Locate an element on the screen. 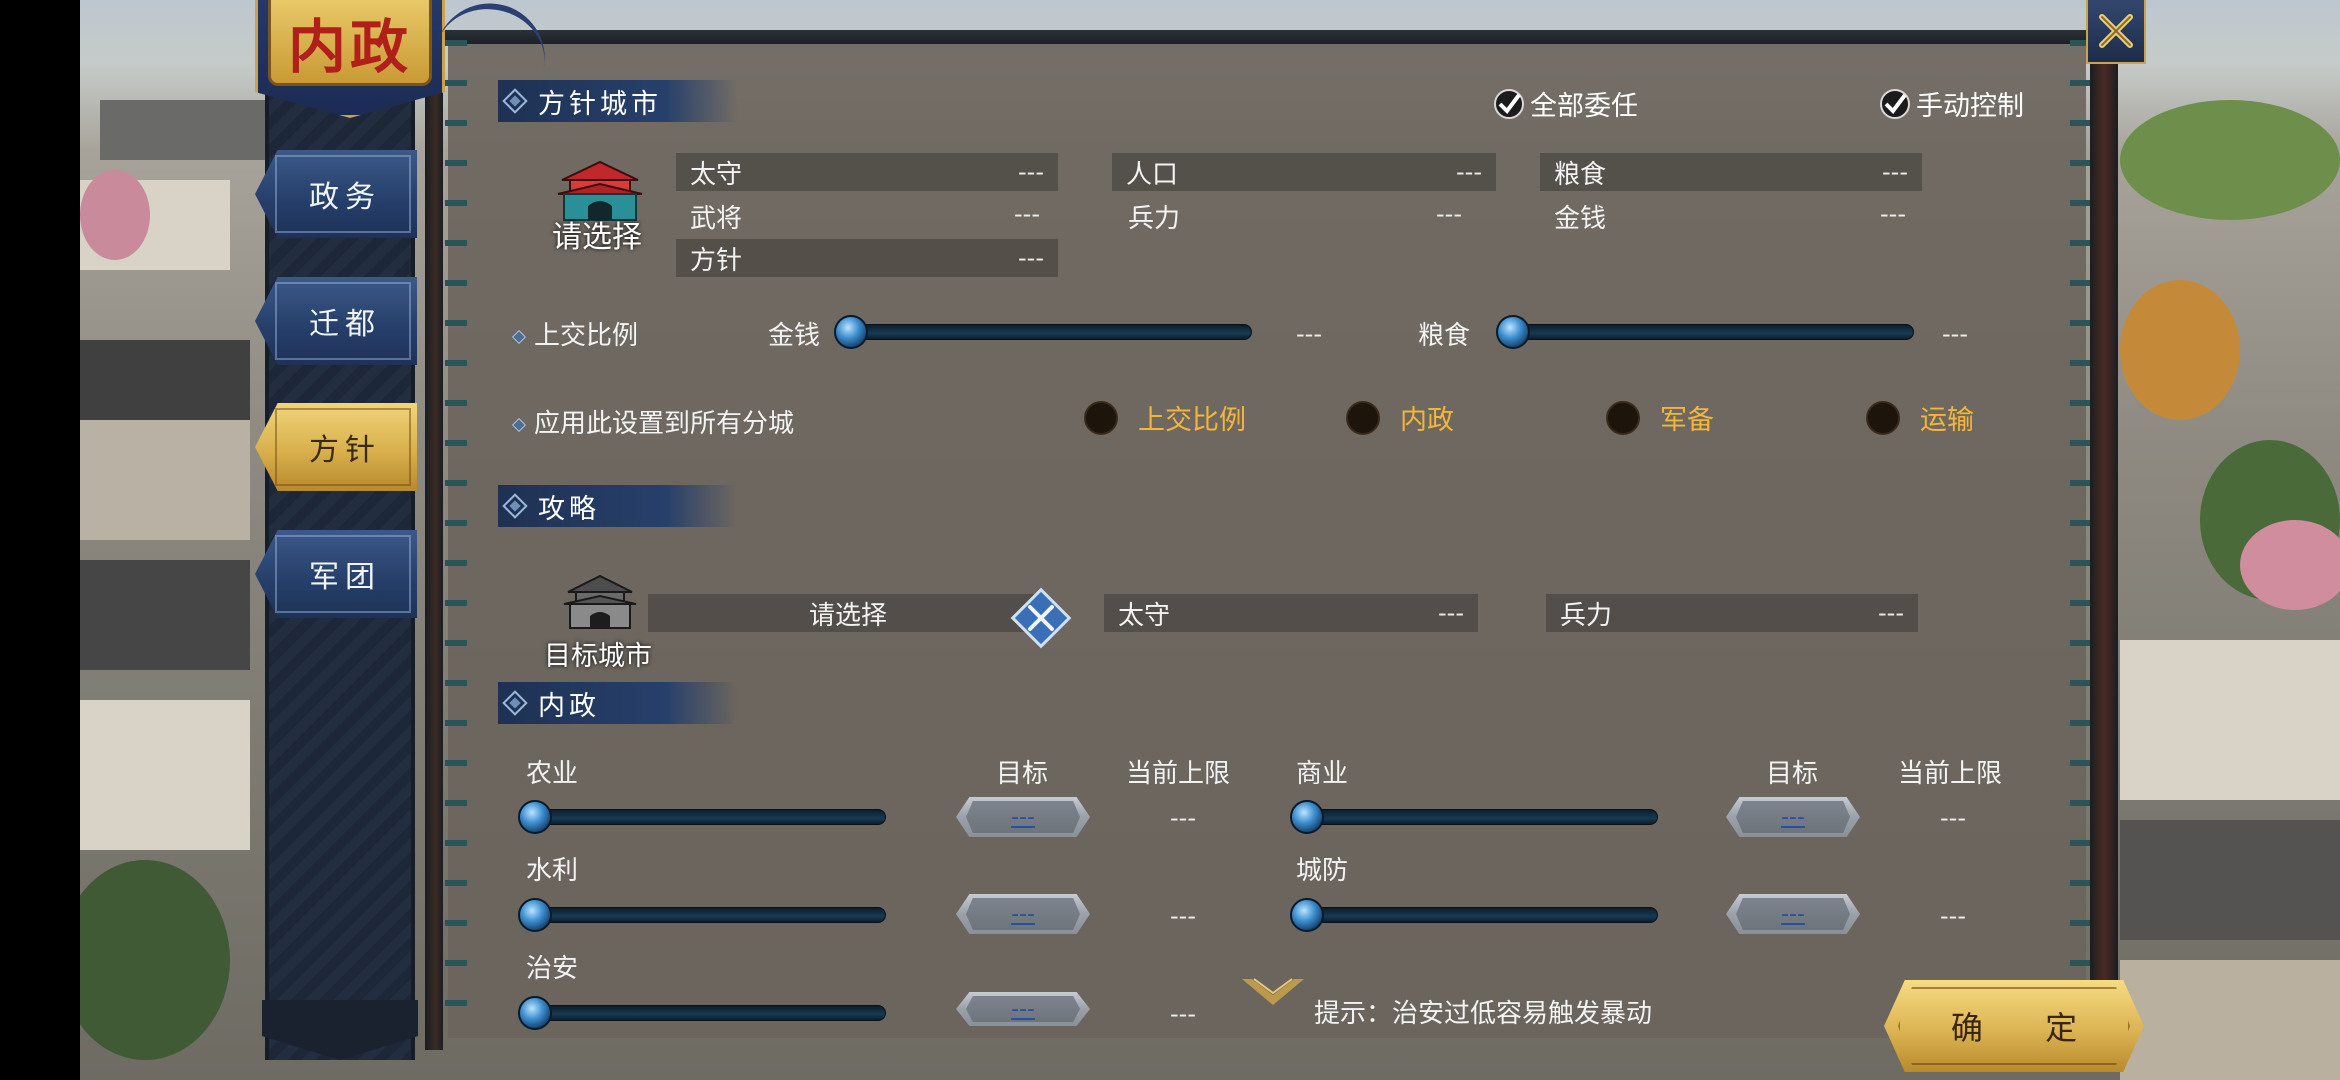  nav-item-affairs: 政务 is located at coordinates (336, 194).